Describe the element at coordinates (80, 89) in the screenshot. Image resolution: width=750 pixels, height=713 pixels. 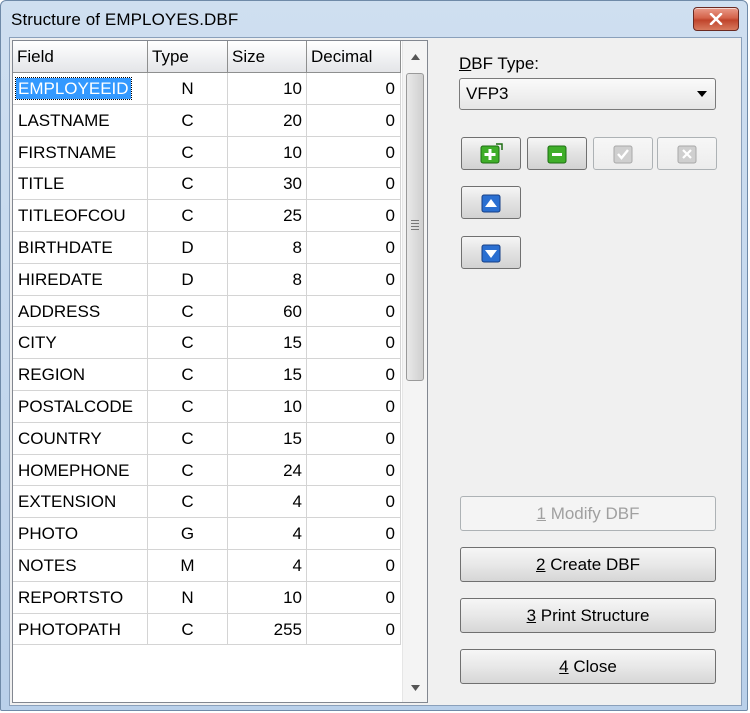
I see `field-cell: EMPLOYEEID` at that location.